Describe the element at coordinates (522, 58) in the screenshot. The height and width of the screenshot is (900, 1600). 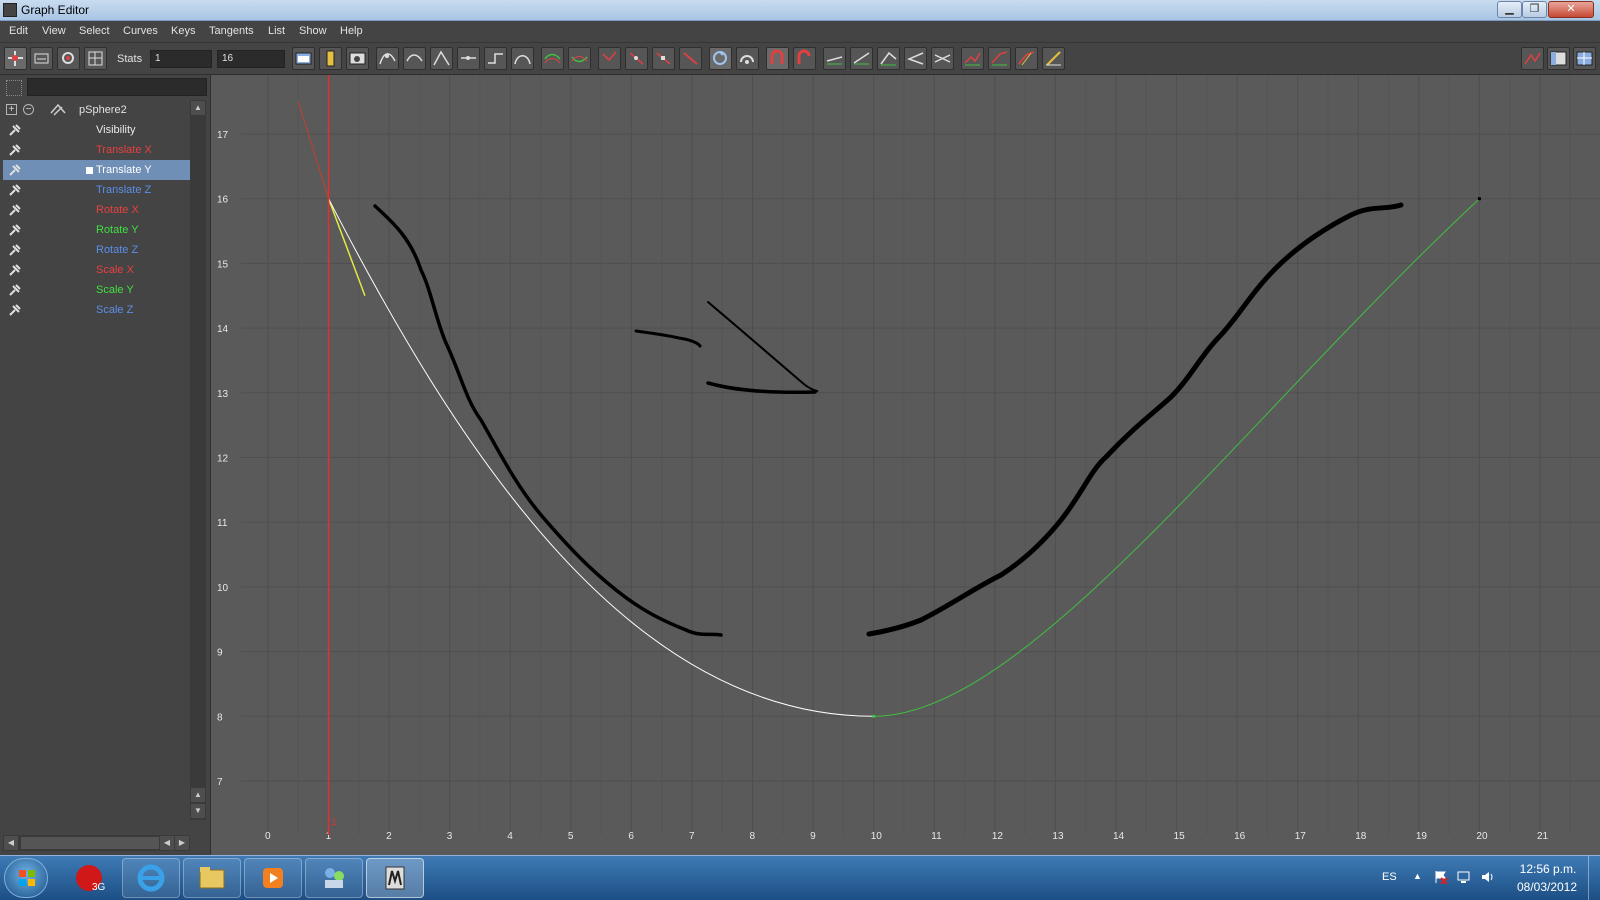
I see `plateau-tangents-button` at that location.